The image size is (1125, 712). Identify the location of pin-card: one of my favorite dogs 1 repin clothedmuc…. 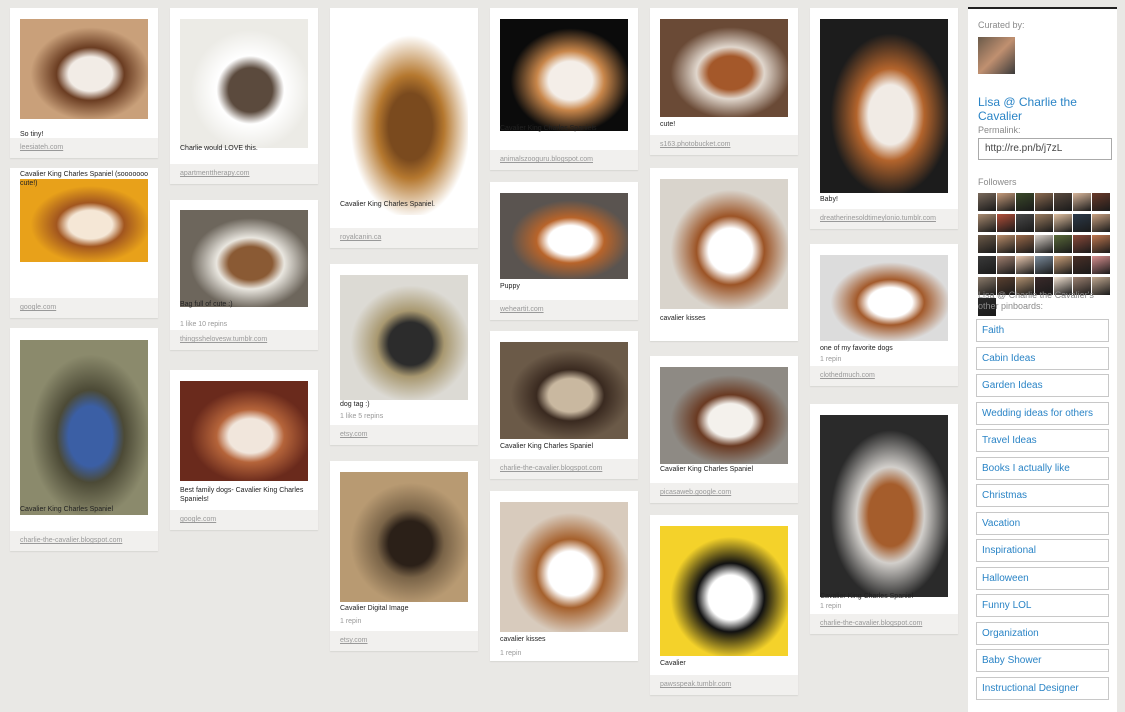
(884, 315).